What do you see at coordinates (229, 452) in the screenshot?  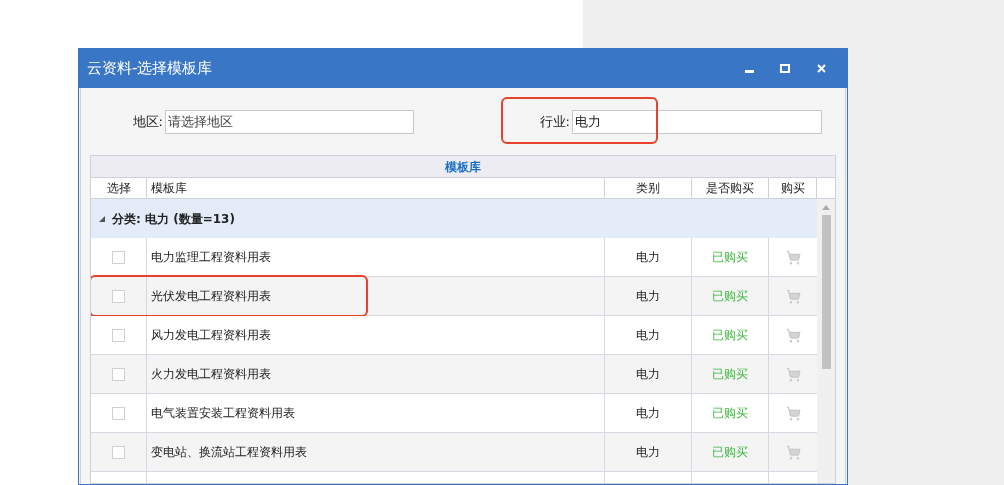 I see `table-cell-text: 变电站、换流站工程资料用表` at bounding box center [229, 452].